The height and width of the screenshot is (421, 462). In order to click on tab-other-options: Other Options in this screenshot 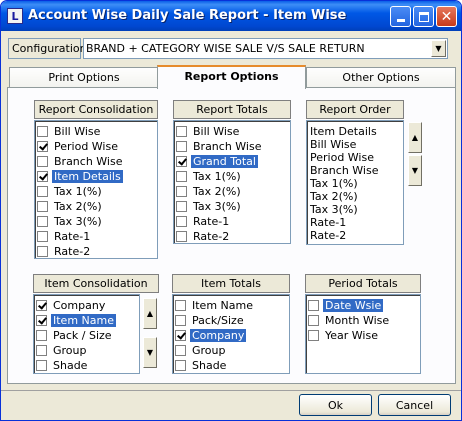, I will do `click(381, 77)`.